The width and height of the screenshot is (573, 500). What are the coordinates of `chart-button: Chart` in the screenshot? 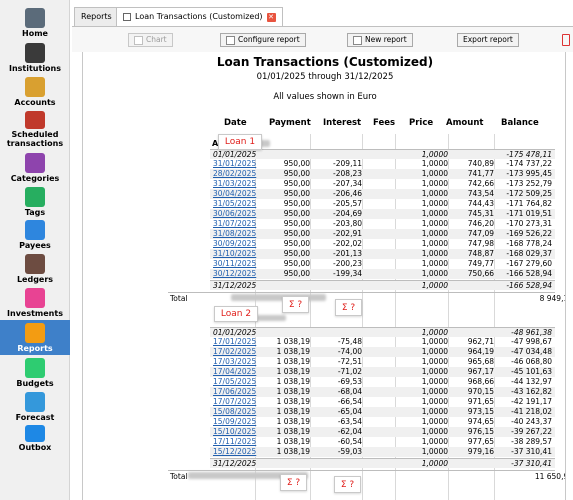 It's located at (150, 40).